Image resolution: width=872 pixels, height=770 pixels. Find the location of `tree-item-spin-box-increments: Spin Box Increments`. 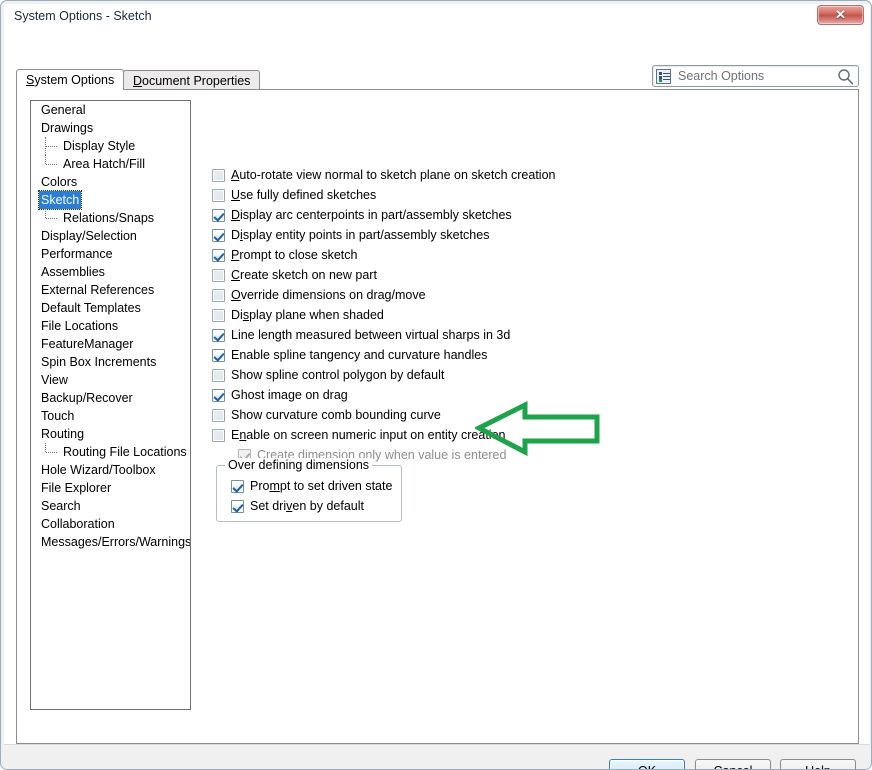

tree-item-spin-box-increments: Spin Box Increments is located at coordinates (110, 362).